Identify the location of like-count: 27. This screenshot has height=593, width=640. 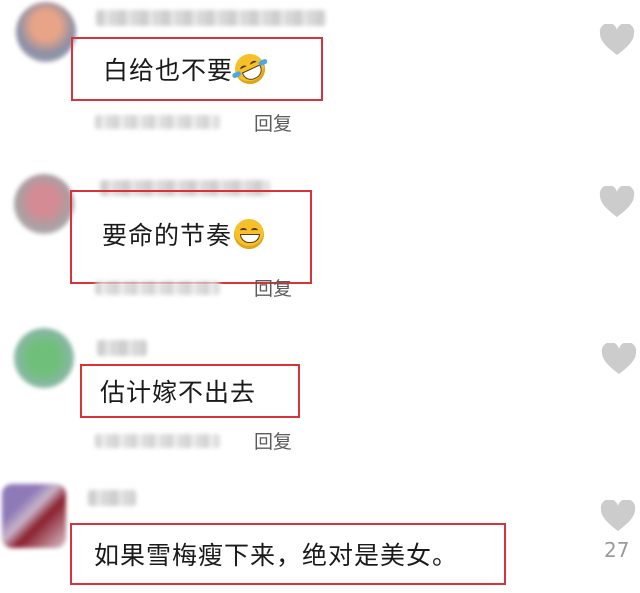
(617, 550).